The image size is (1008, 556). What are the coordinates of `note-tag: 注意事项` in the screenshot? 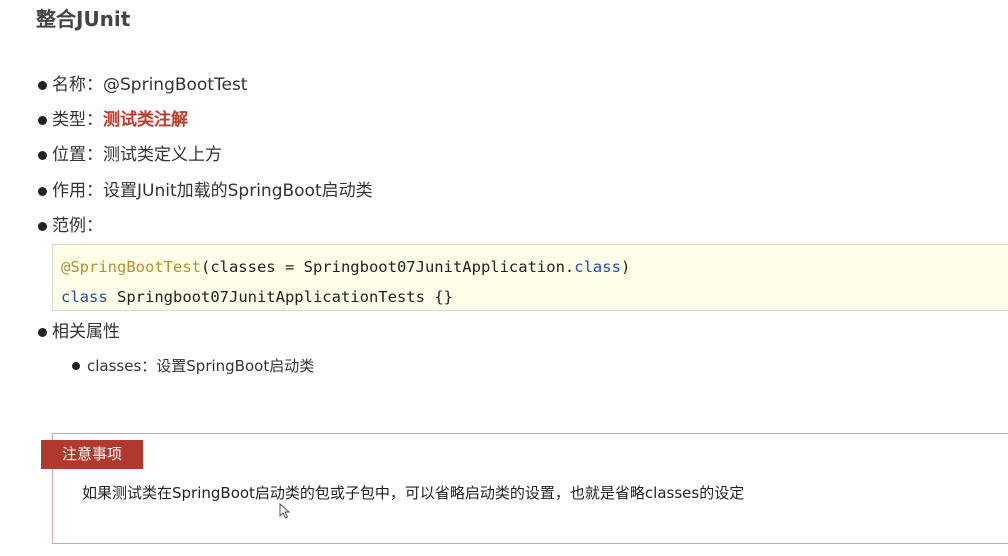 It's located at (92, 454).